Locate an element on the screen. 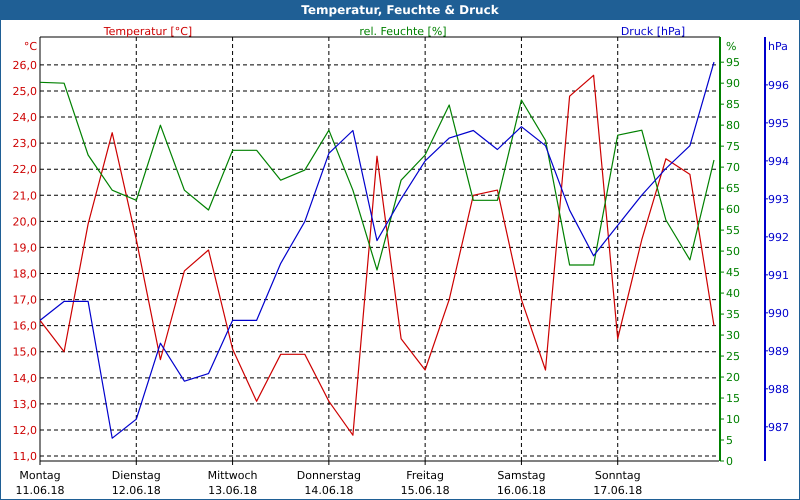 The image size is (800, 500). tick-label: 65 is located at coordinates (733, 189).